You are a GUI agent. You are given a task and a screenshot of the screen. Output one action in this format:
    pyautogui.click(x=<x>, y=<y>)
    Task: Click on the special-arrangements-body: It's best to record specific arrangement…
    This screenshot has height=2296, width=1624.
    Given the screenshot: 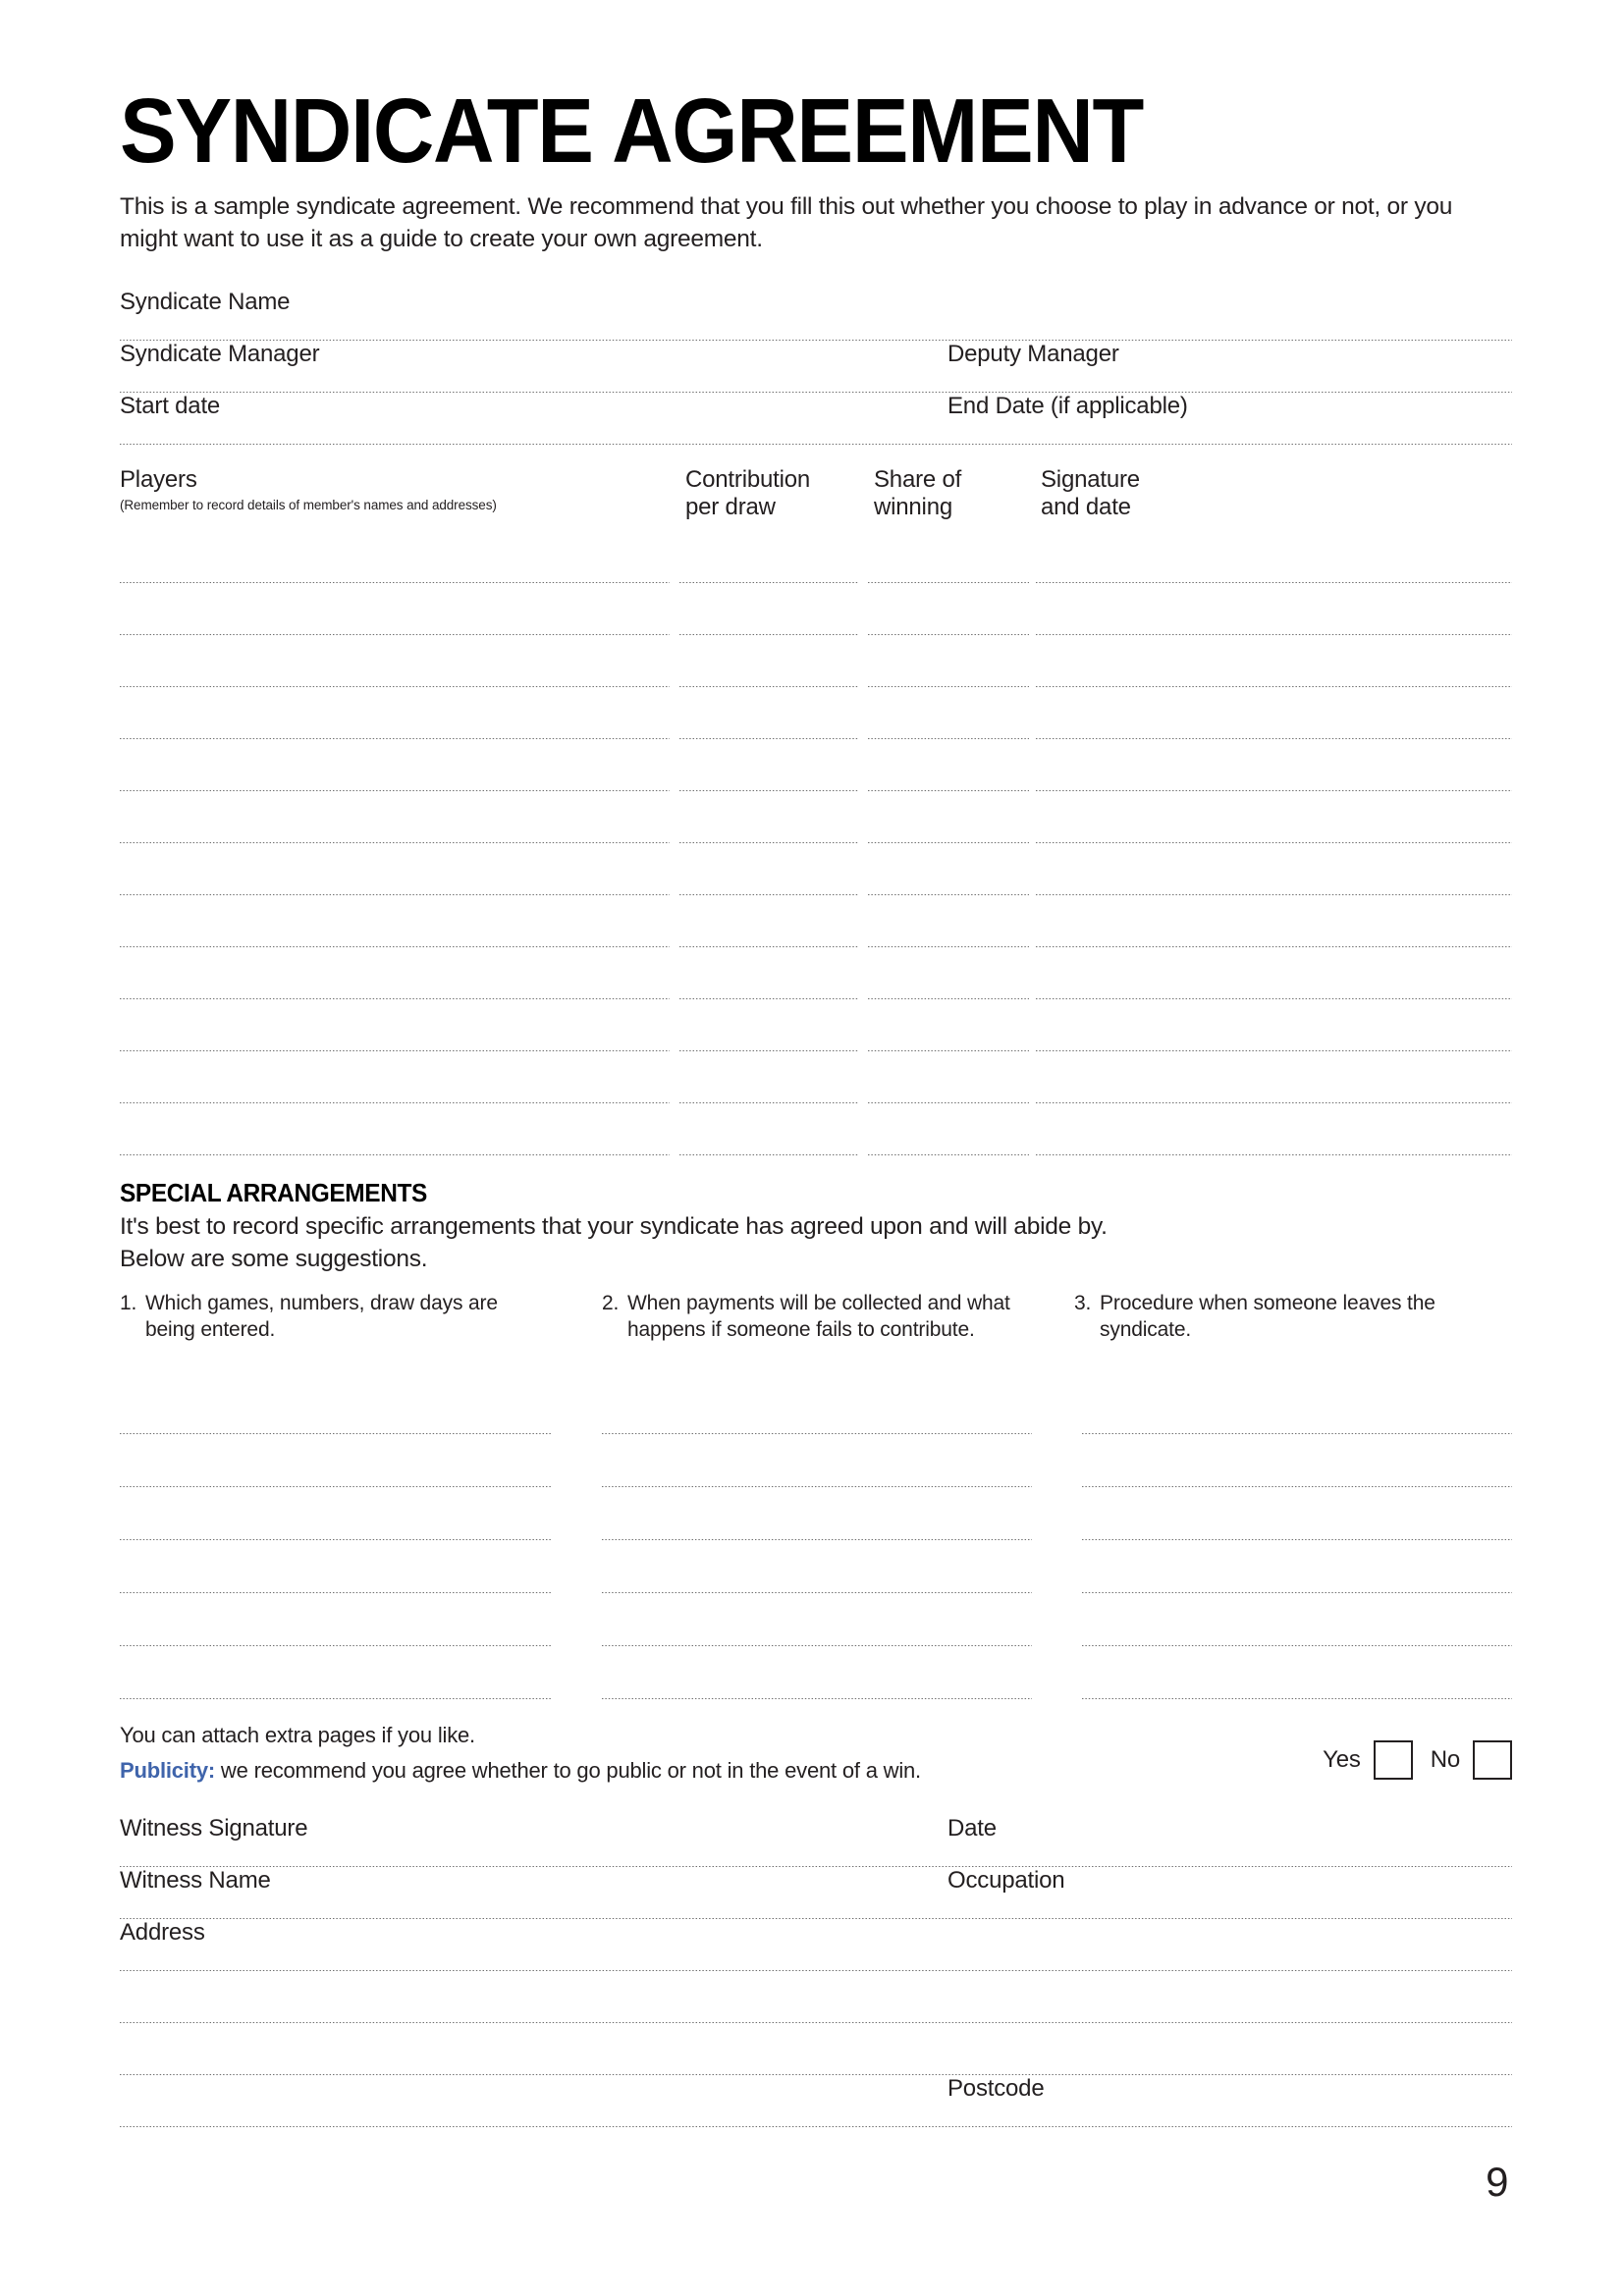 What is the action you would take?
    pyautogui.click(x=816, y=1243)
    